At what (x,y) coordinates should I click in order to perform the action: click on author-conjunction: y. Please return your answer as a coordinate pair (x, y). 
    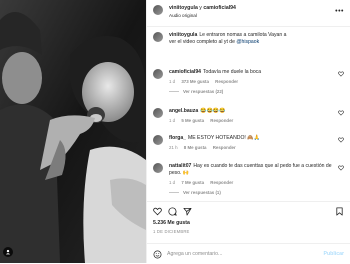
    Looking at the image, I should click on (200, 8).